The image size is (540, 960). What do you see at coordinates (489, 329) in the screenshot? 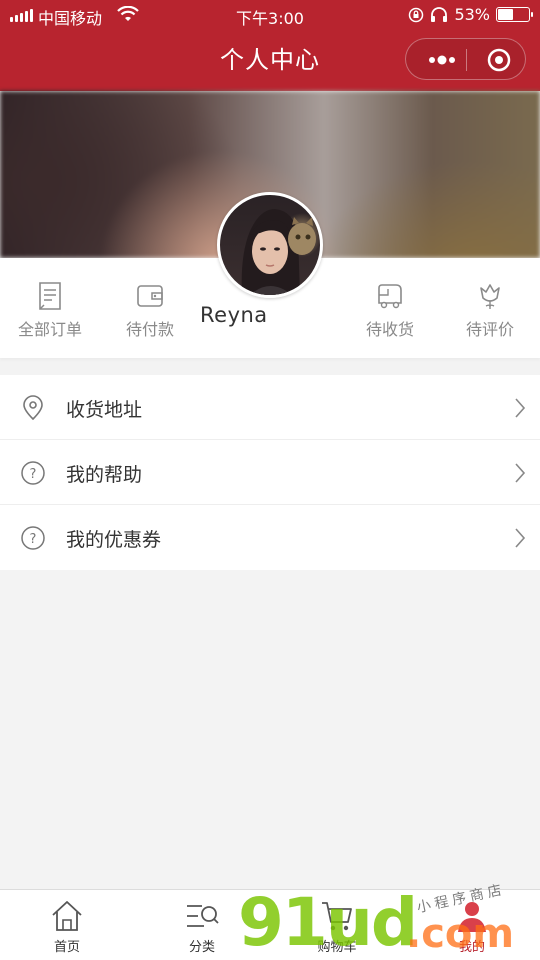
I see `order-pending-review-label: 待评价` at bounding box center [489, 329].